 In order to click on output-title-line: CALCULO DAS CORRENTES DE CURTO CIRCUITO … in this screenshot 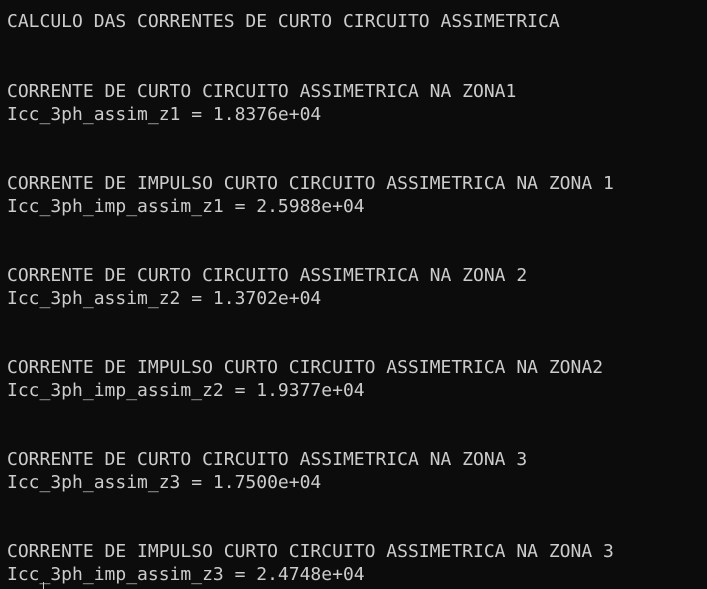, I will do `click(283, 21)`.